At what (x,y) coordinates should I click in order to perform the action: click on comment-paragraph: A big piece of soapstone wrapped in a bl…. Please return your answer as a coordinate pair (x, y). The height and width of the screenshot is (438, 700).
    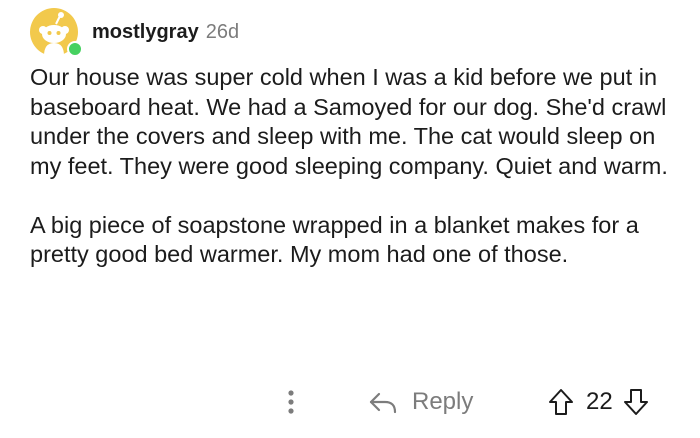
    Looking at the image, I should click on (334, 239).